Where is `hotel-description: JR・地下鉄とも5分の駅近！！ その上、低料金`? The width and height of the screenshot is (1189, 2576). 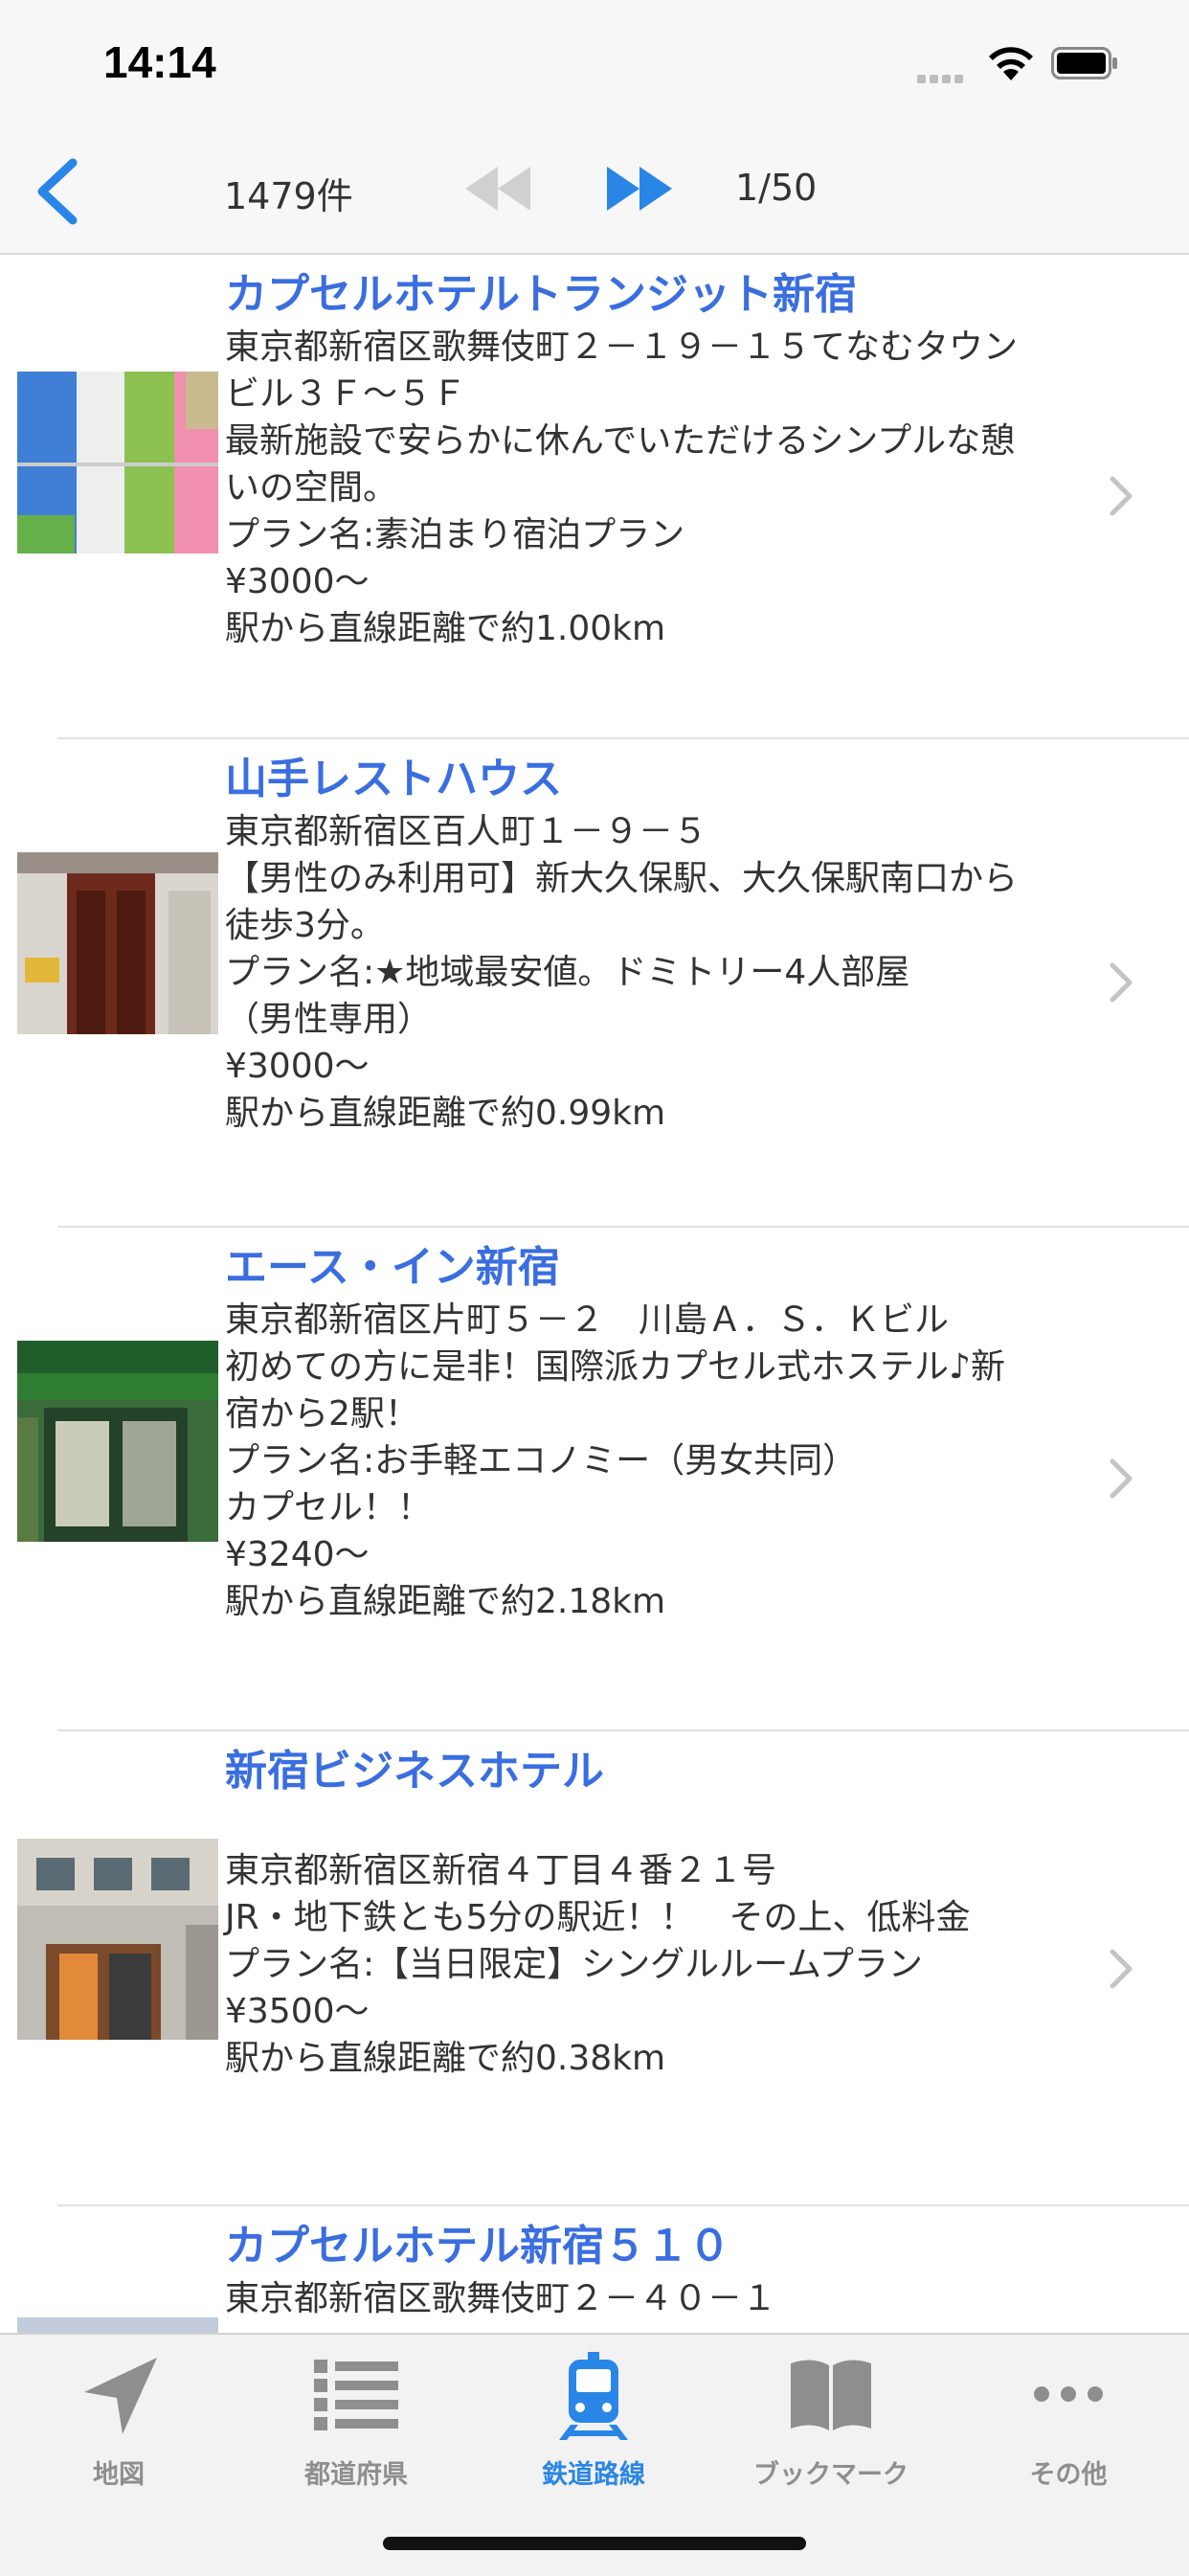 hotel-description: JR・地下鉄とも5分の駅近！！ その上、低料金 is located at coordinates (598, 1917).